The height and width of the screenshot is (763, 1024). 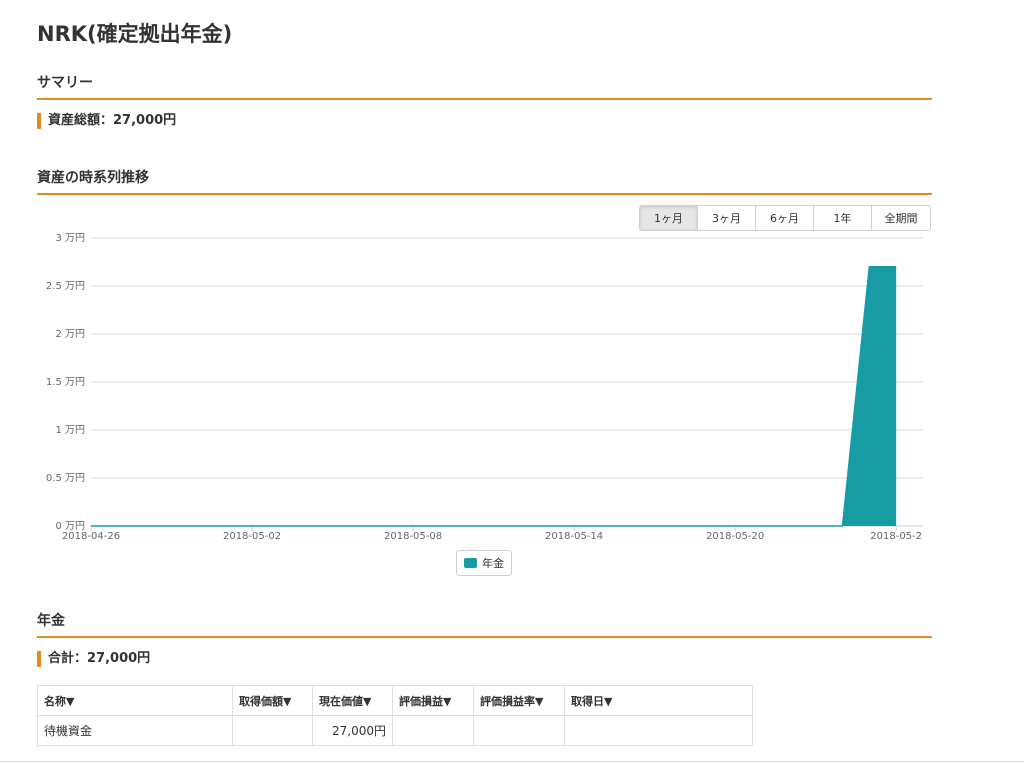 I want to click on y-tick-label: 1 万円, so click(x=70, y=430).